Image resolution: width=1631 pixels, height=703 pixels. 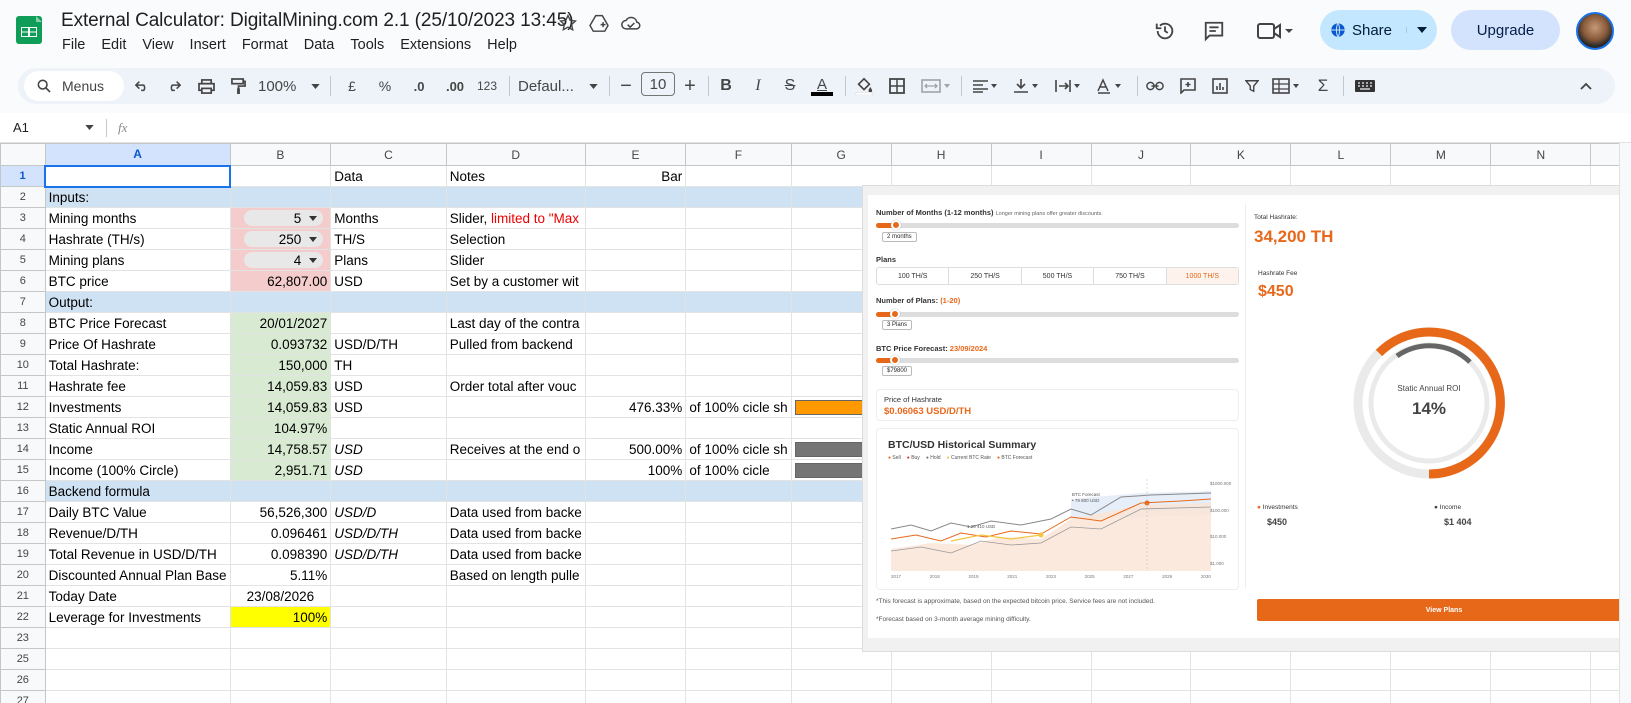 What do you see at coordinates (1041, 154) in the screenshot?
I see `column-header-i: I` at bounding box center [1041, 154].